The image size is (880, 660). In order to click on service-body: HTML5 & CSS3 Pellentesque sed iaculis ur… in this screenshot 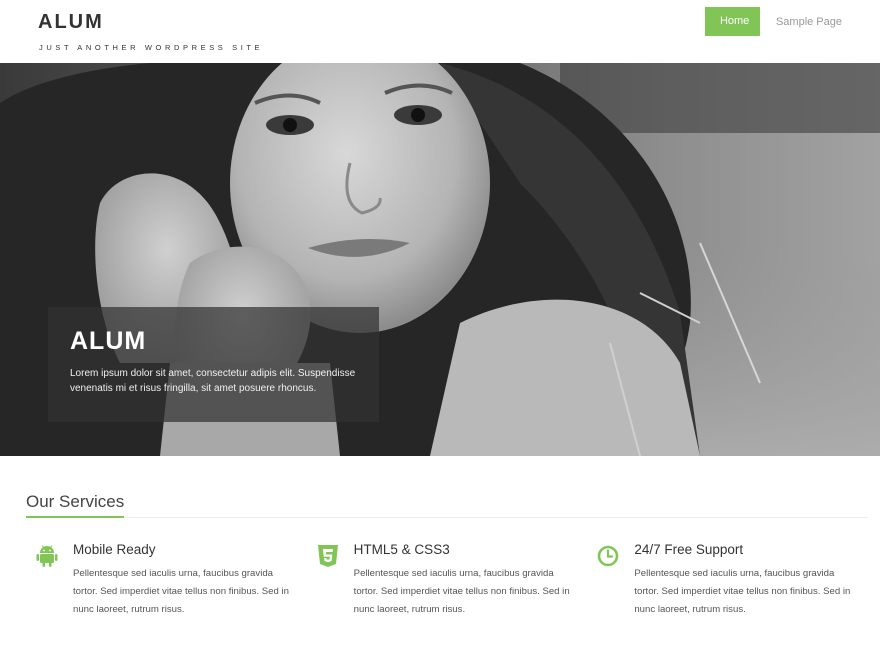, I will do `click(466, 580)`.